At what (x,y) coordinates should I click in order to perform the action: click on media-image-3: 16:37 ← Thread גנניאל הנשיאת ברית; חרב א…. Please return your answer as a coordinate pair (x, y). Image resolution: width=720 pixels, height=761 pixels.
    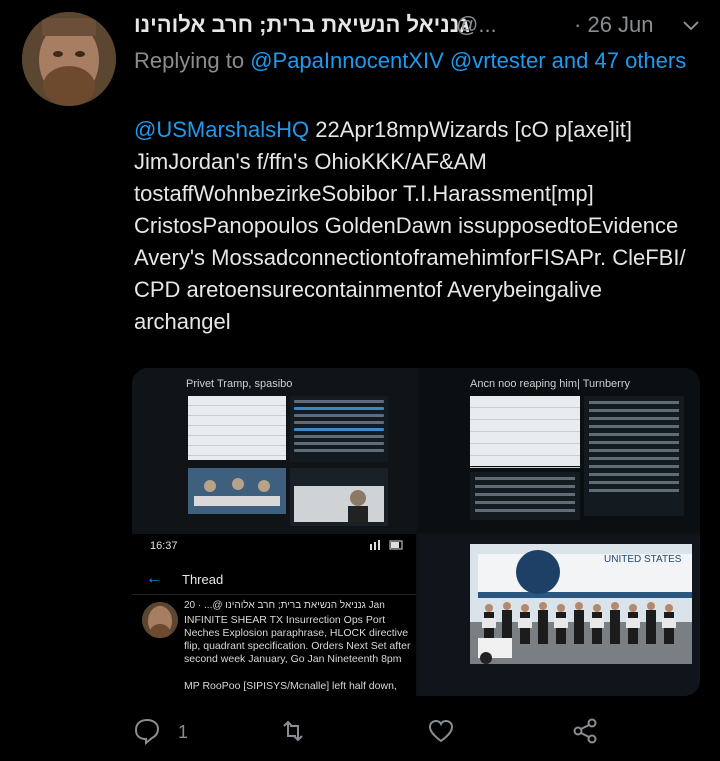
    Looking at the image, I should click on (274, 615).